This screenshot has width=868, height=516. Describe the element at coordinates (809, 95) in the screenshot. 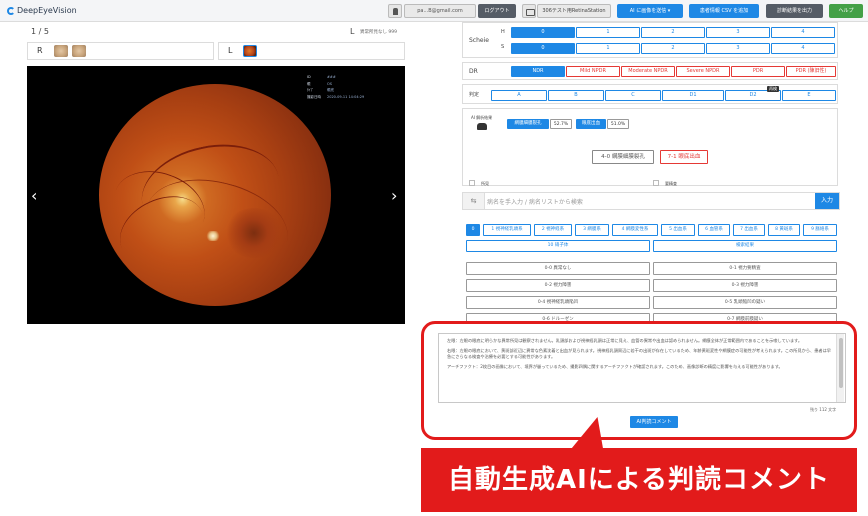

I see `judge-e: E` at that location.